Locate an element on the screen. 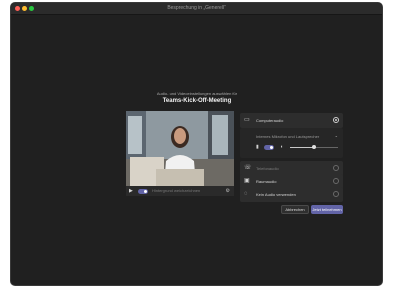 The image size is (394, 291). gear-icon: ⚙ is located at coordinates (228, 191).